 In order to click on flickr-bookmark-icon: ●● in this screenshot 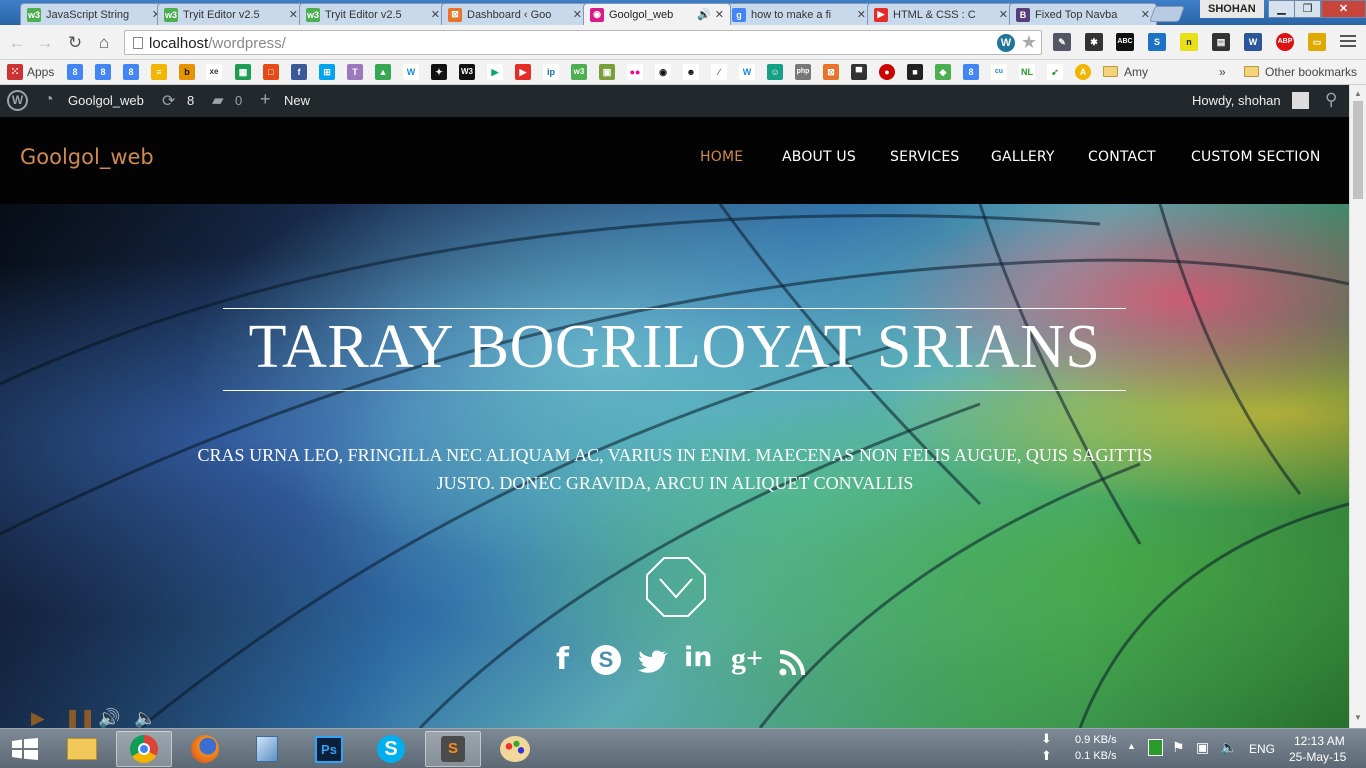, I will do `click(635, 72)`.